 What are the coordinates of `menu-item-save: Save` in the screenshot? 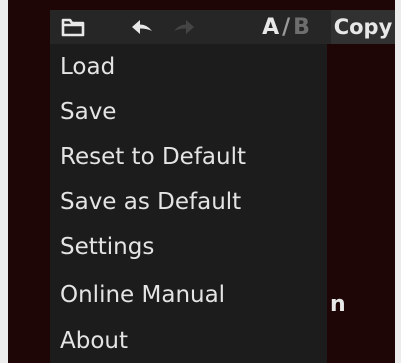 It's located at (190, 112).